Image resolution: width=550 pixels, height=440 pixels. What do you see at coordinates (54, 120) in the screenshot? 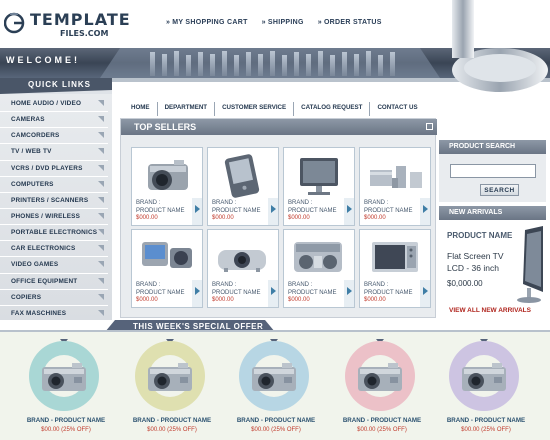
I see `sidebar-item: CAMERAS` at bounding box center [54, 120].